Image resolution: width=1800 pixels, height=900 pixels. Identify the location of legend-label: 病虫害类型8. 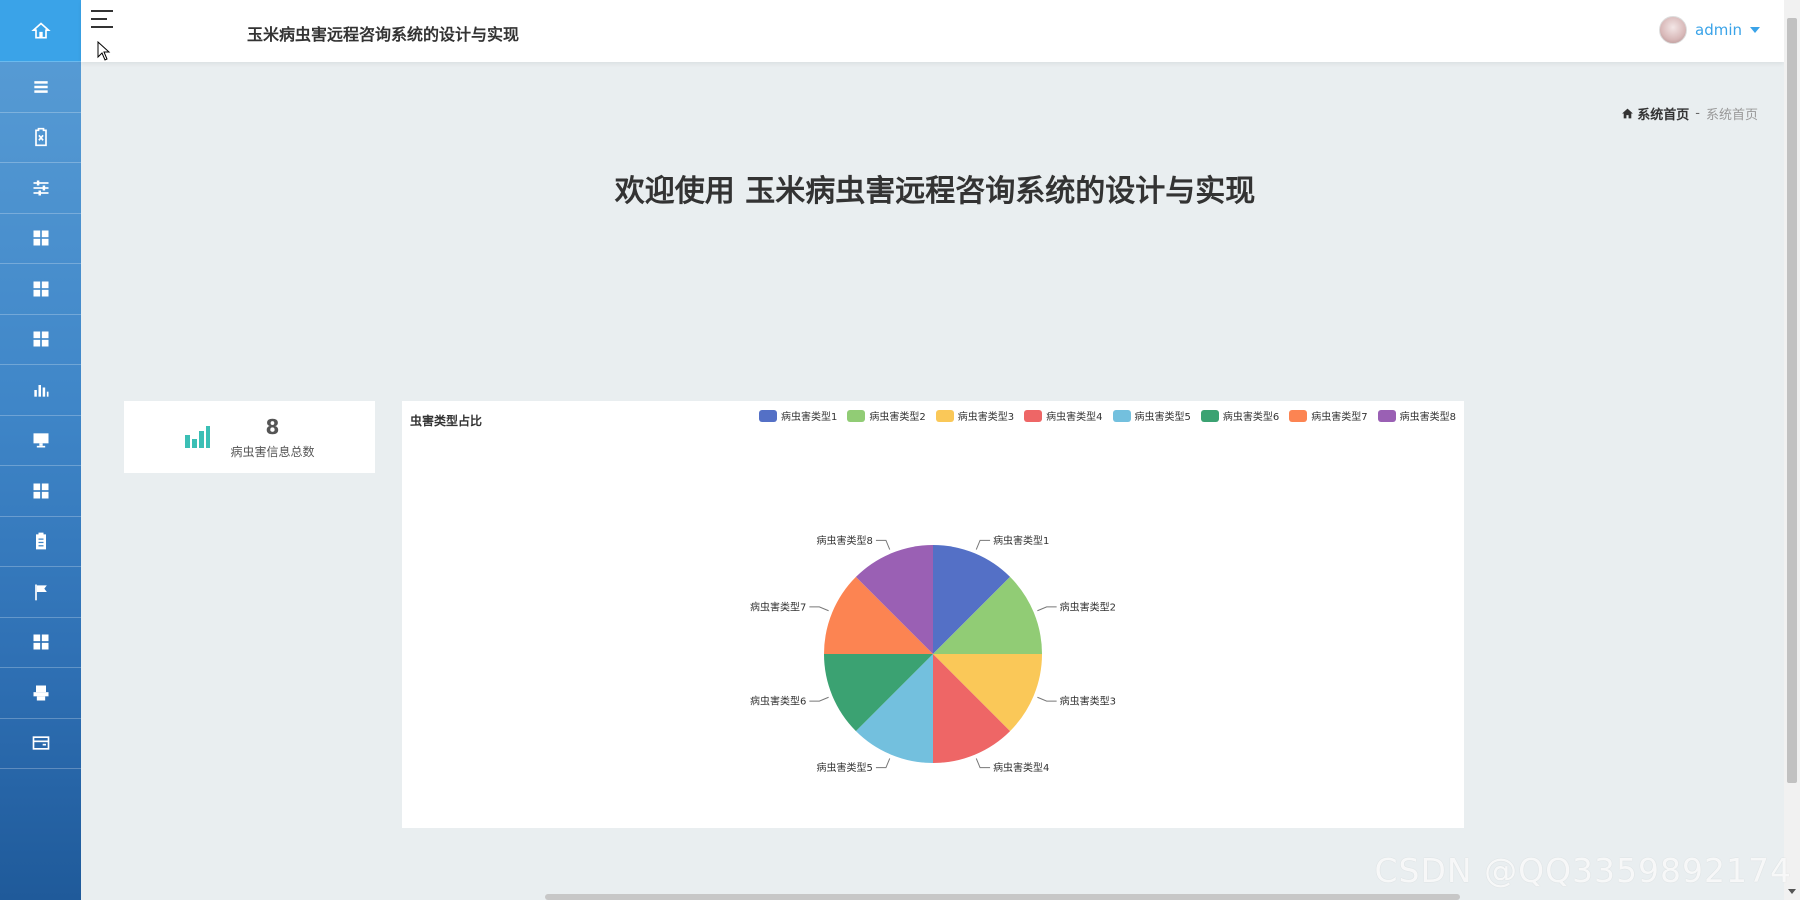
(1427, 417).